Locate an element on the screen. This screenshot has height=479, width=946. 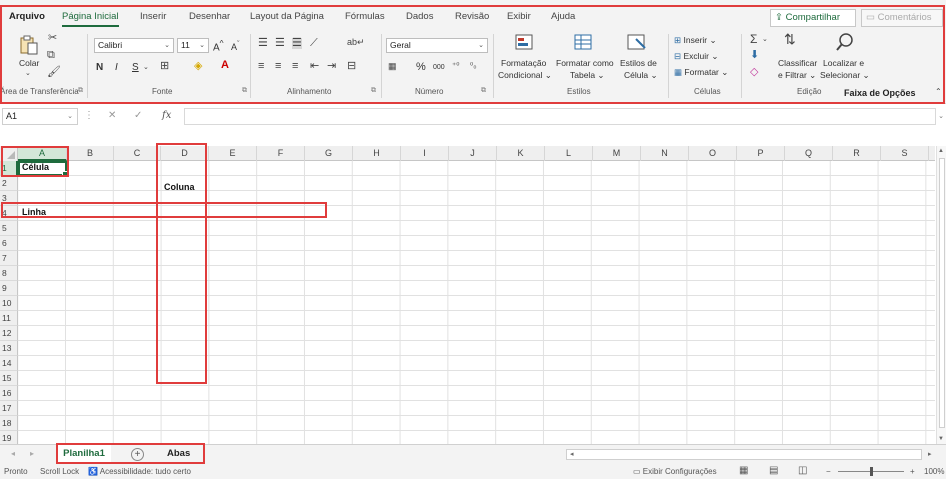
comments-button: ▭ Comentários is located at coordinates (902, 18).